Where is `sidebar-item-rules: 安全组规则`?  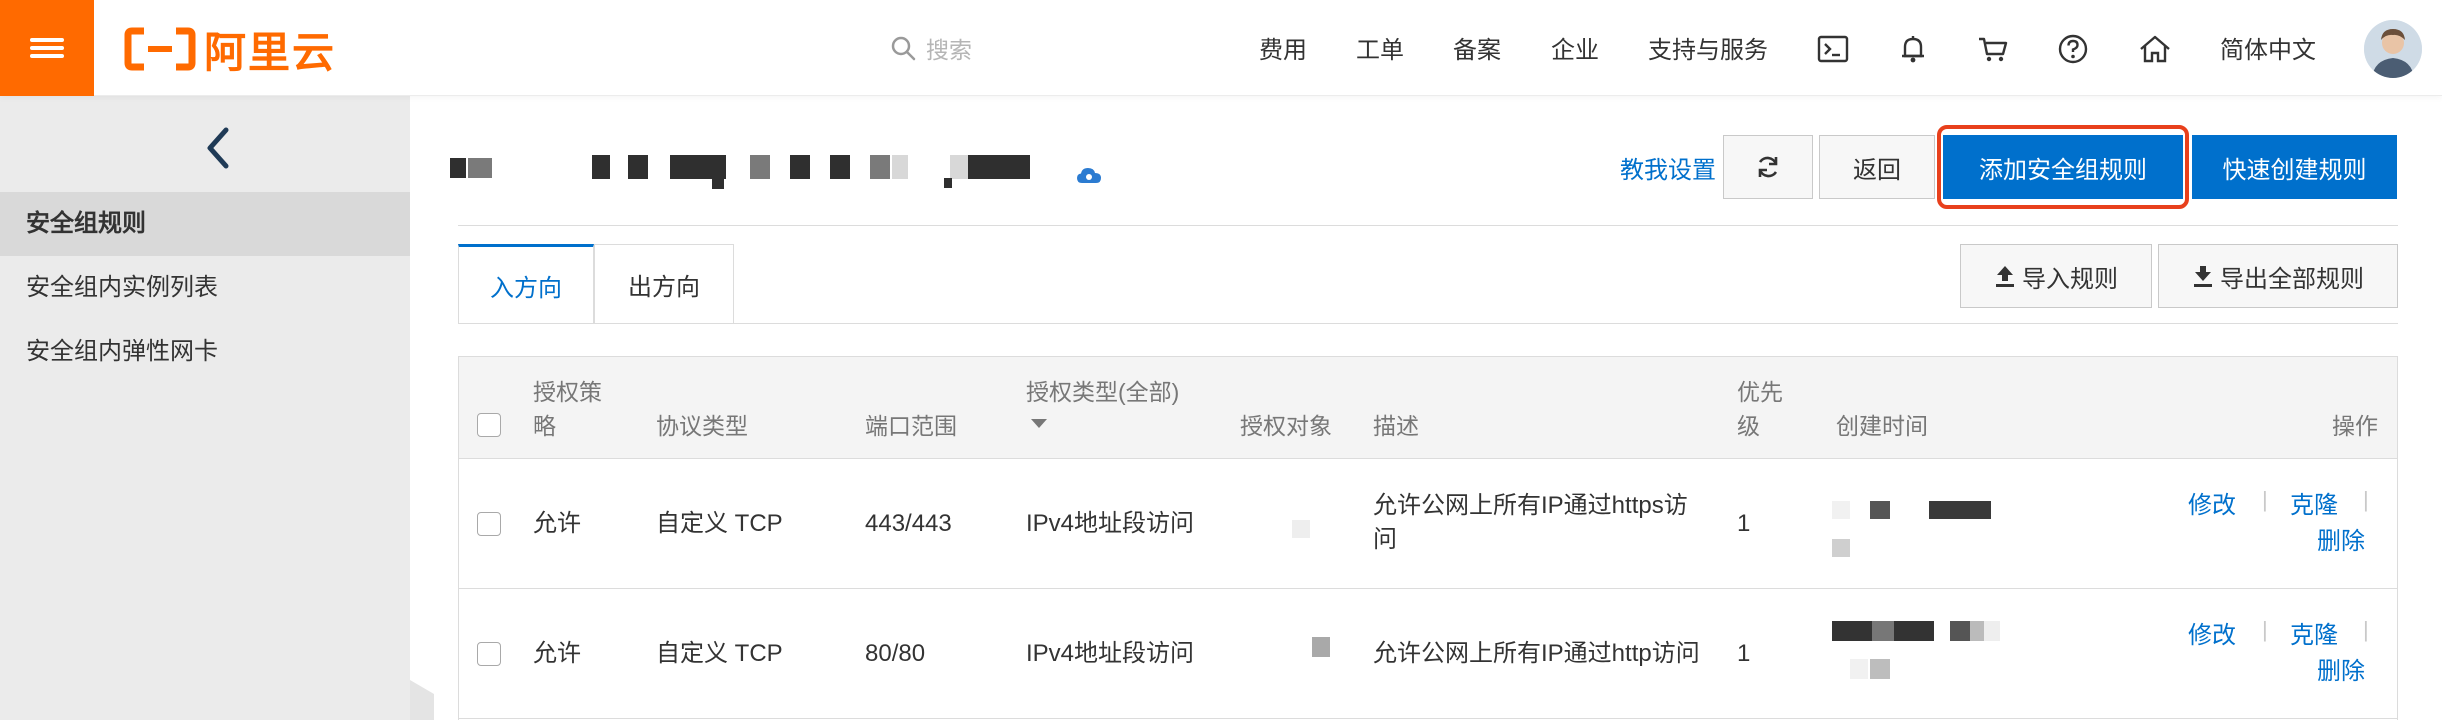
sidebar-item-rules: 安全组规则 is located at coordinates (205, 224).